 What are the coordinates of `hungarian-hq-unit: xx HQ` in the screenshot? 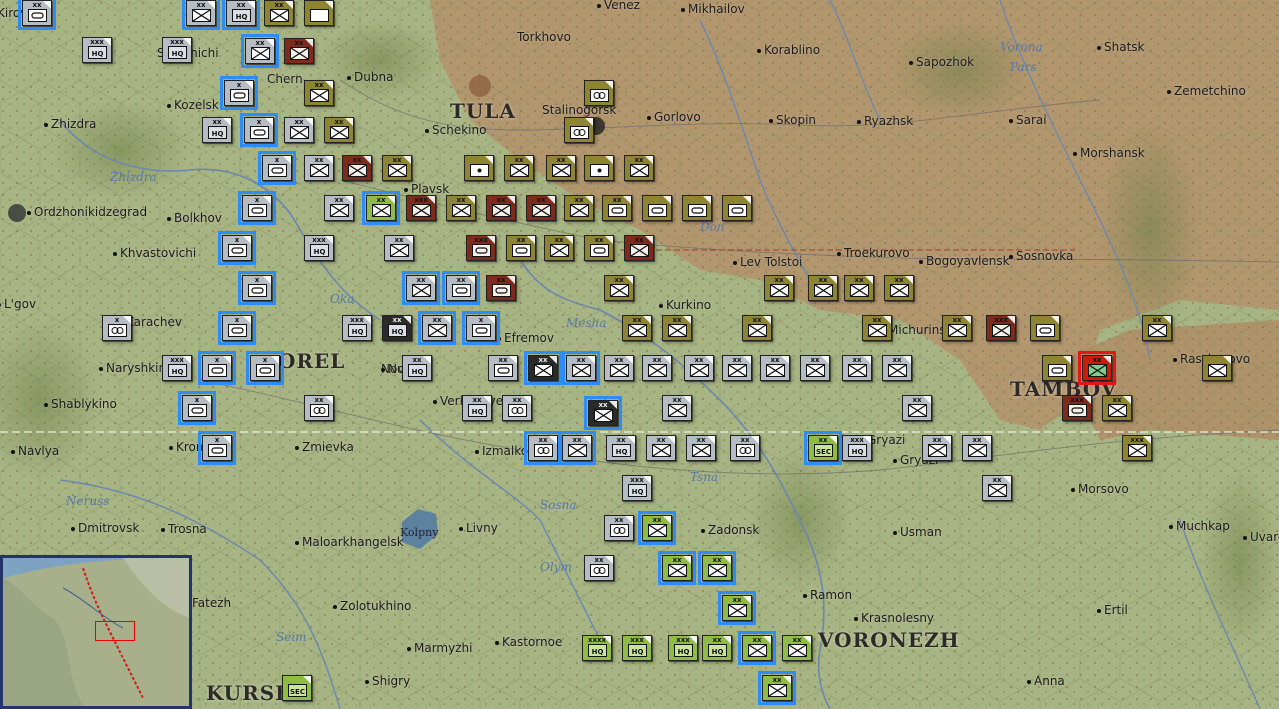 It's located at (717, 648).